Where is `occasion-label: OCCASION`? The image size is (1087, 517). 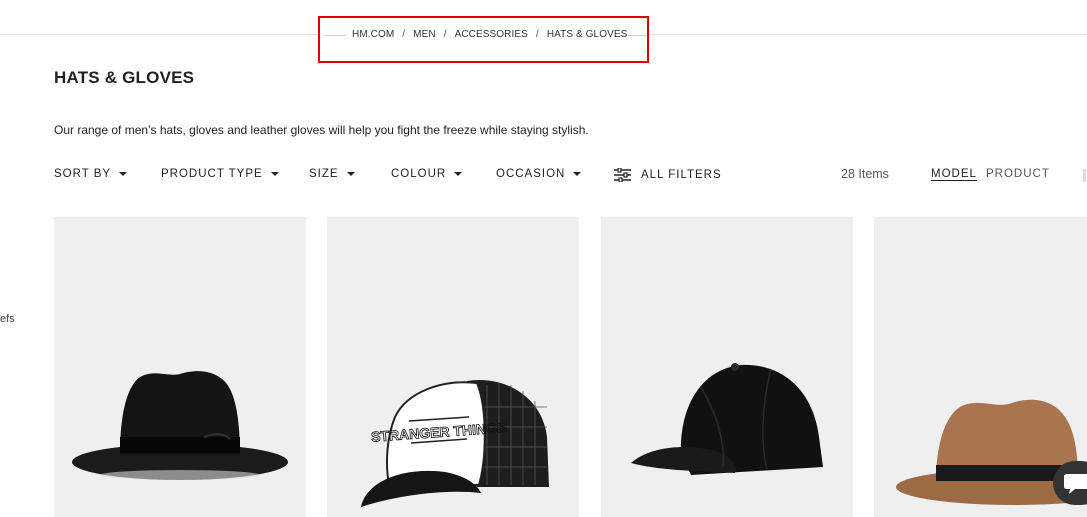
occasion-label: OCCASION is located at coordinates (531, 174).